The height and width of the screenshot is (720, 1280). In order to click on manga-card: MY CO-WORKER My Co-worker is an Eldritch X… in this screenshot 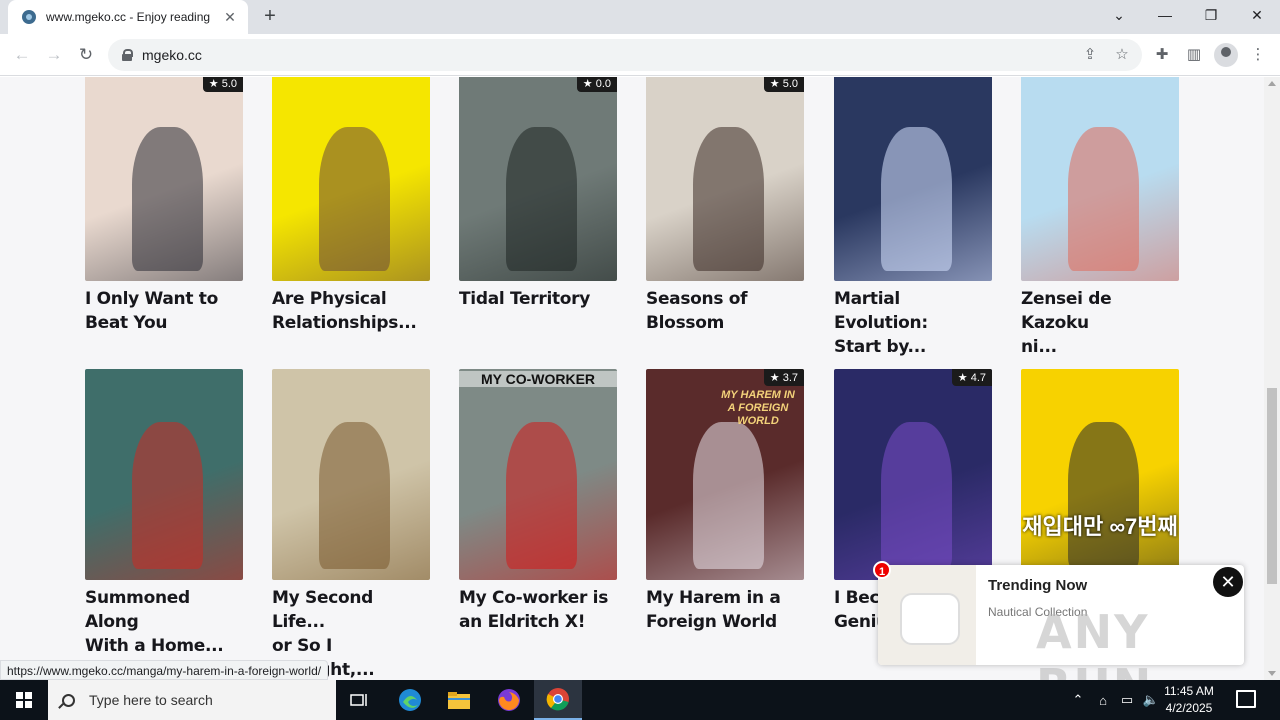, I will do `click(538, 501)`.